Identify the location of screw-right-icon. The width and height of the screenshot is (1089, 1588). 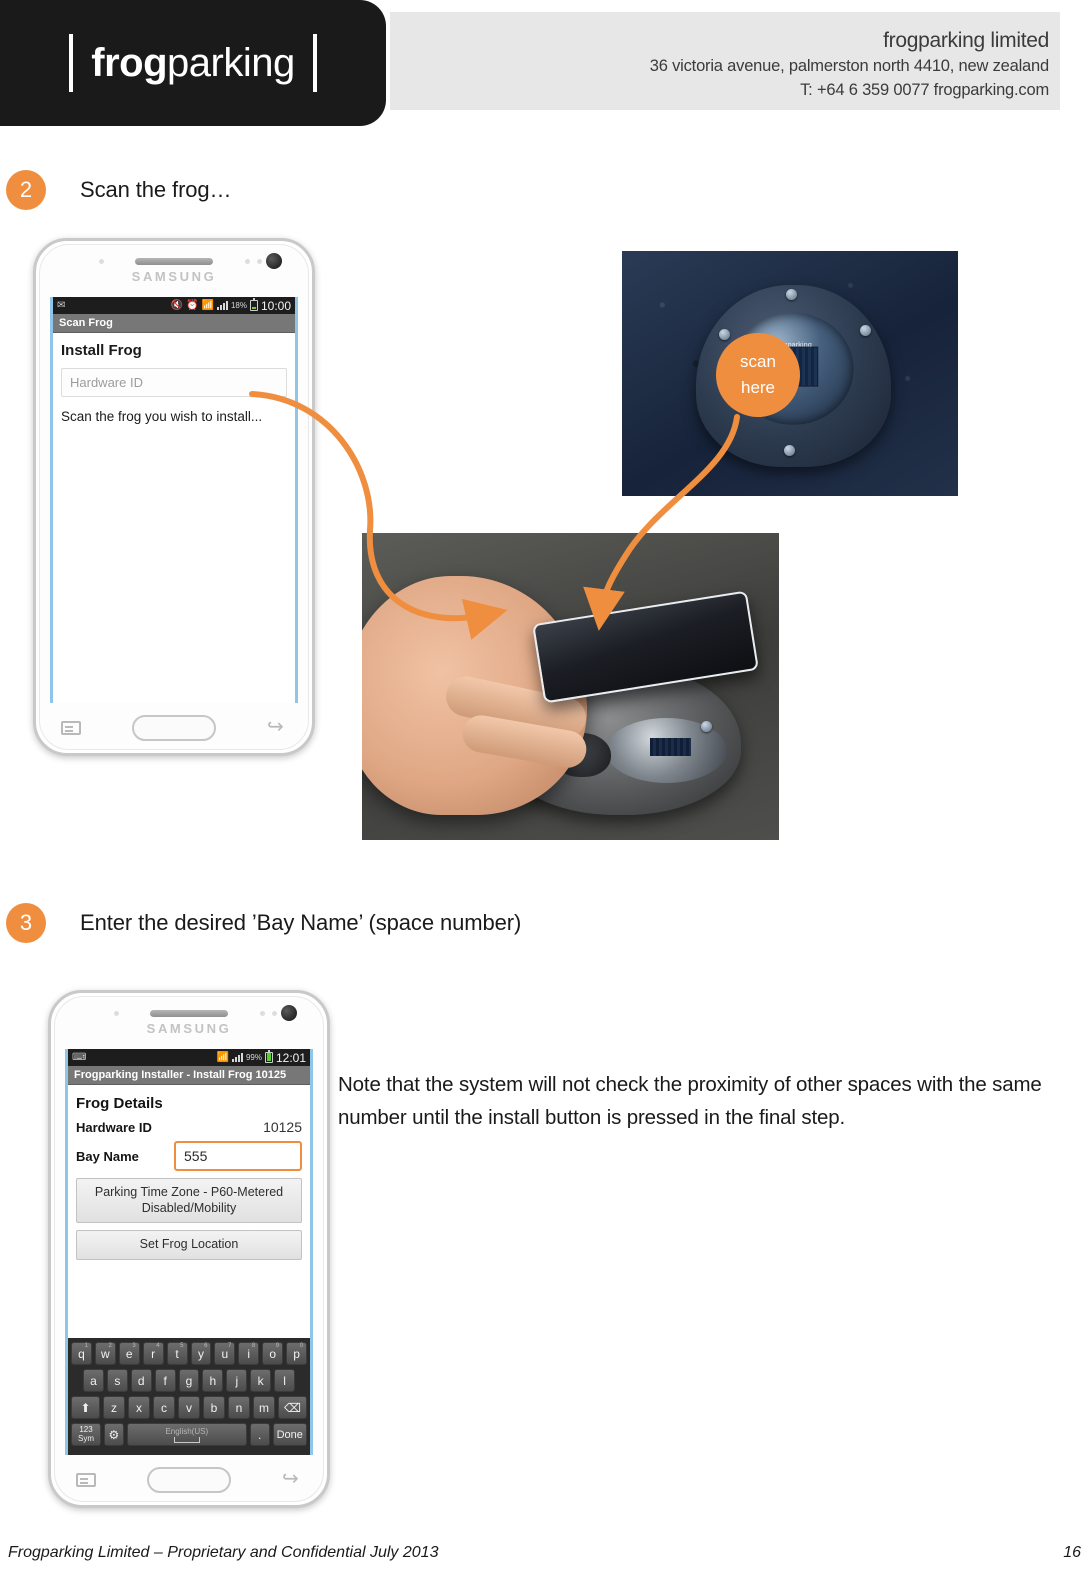
(866, 331).